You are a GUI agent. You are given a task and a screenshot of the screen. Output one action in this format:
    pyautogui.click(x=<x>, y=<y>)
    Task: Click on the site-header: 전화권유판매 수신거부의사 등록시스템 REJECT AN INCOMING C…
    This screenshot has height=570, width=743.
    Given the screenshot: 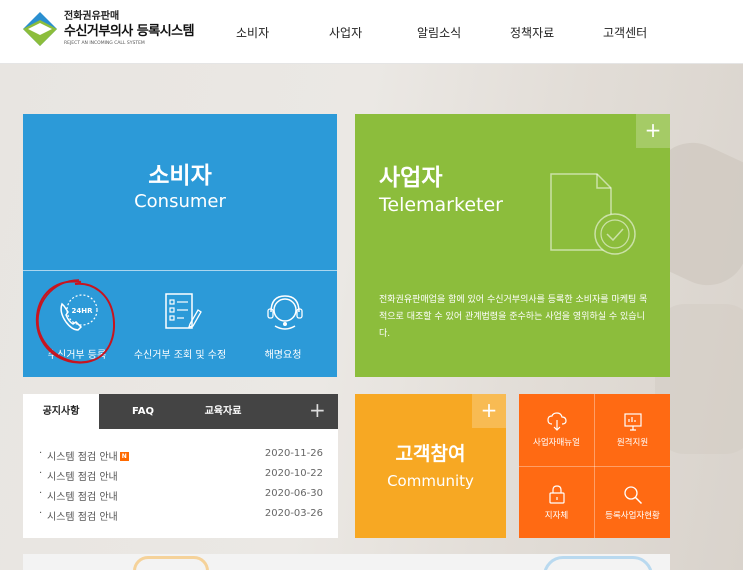 What is the action you would take?
    pyautogui.click(x=371, y=32)
    